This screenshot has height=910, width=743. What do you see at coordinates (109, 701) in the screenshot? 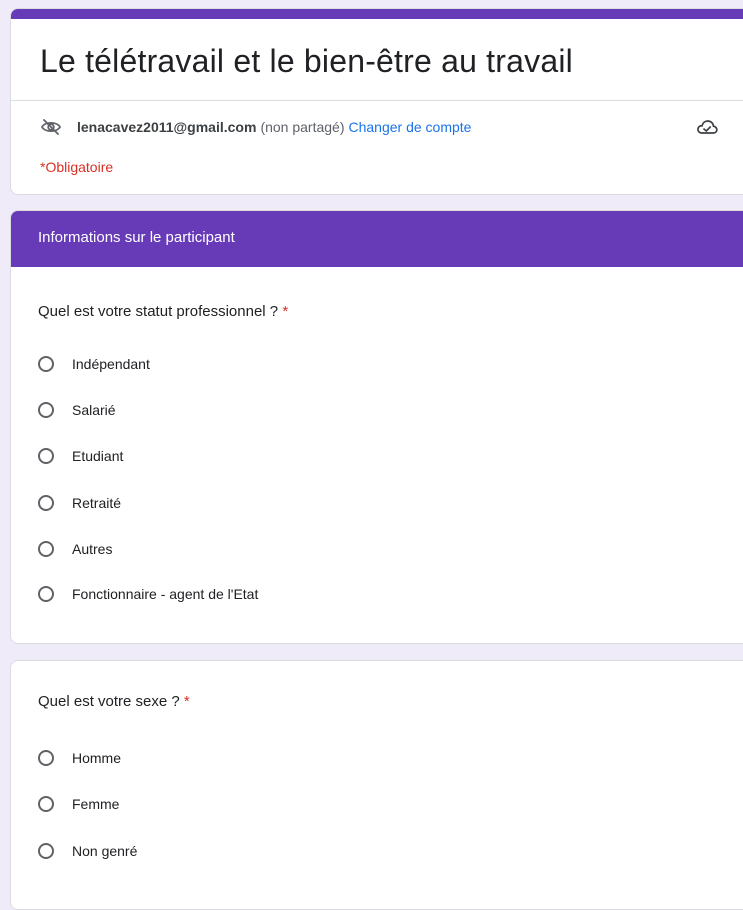
I see `question-text: Quel est votre sexe ?` at bounding box center [109, 701].